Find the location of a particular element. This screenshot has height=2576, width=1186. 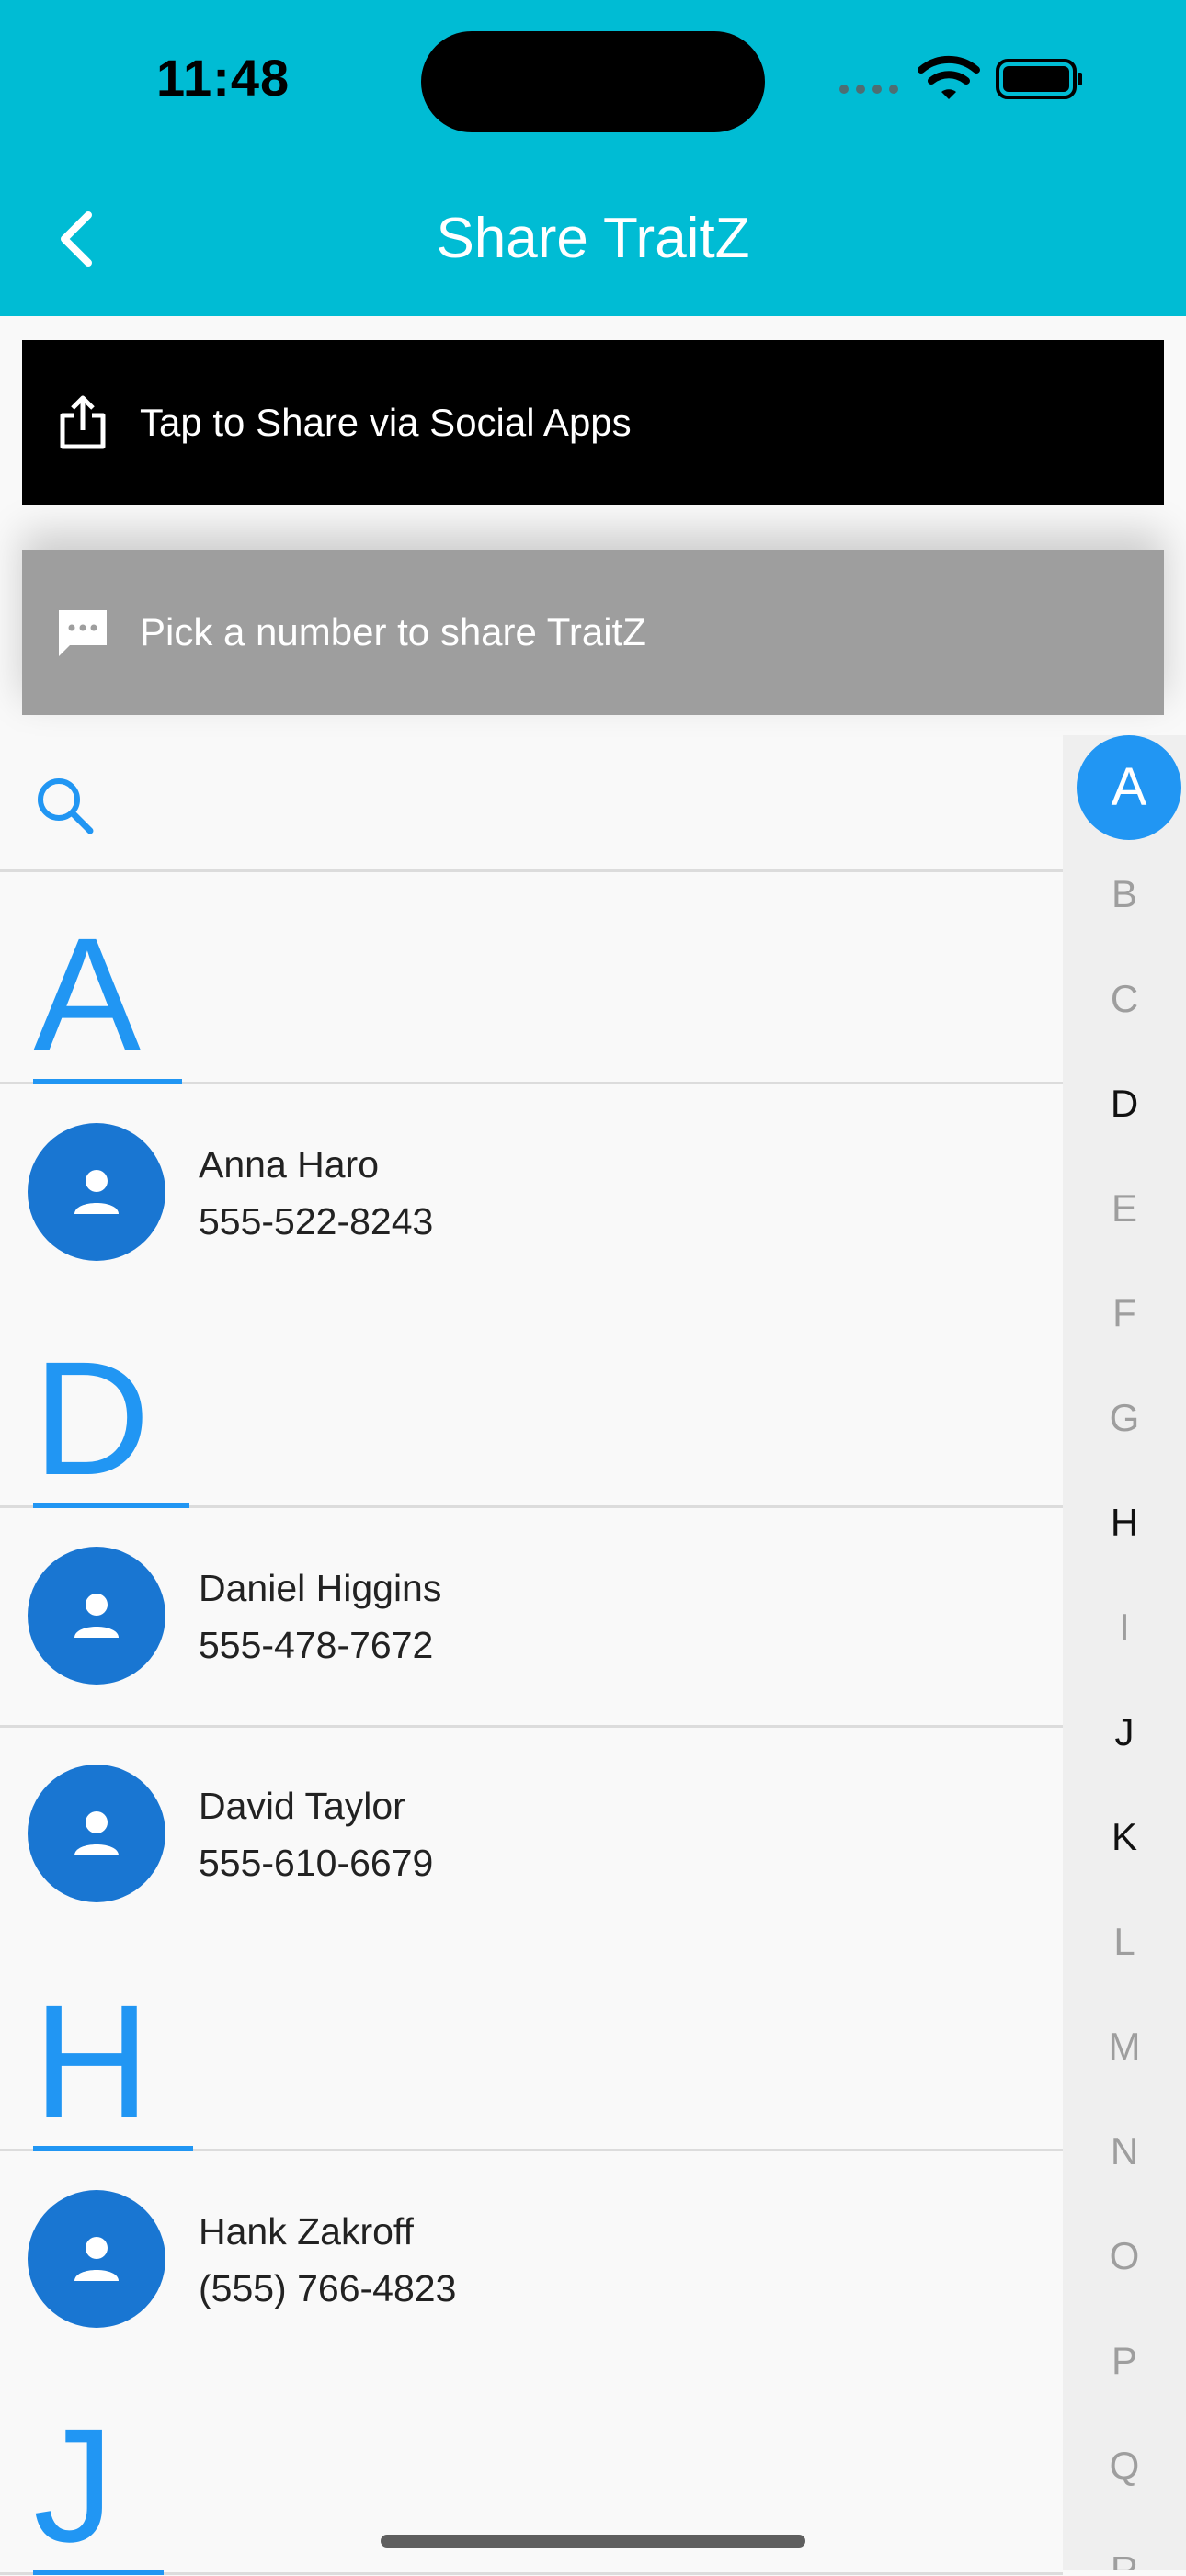

alpha-index-letter-e: E is located at coordinates (1124, 1208).